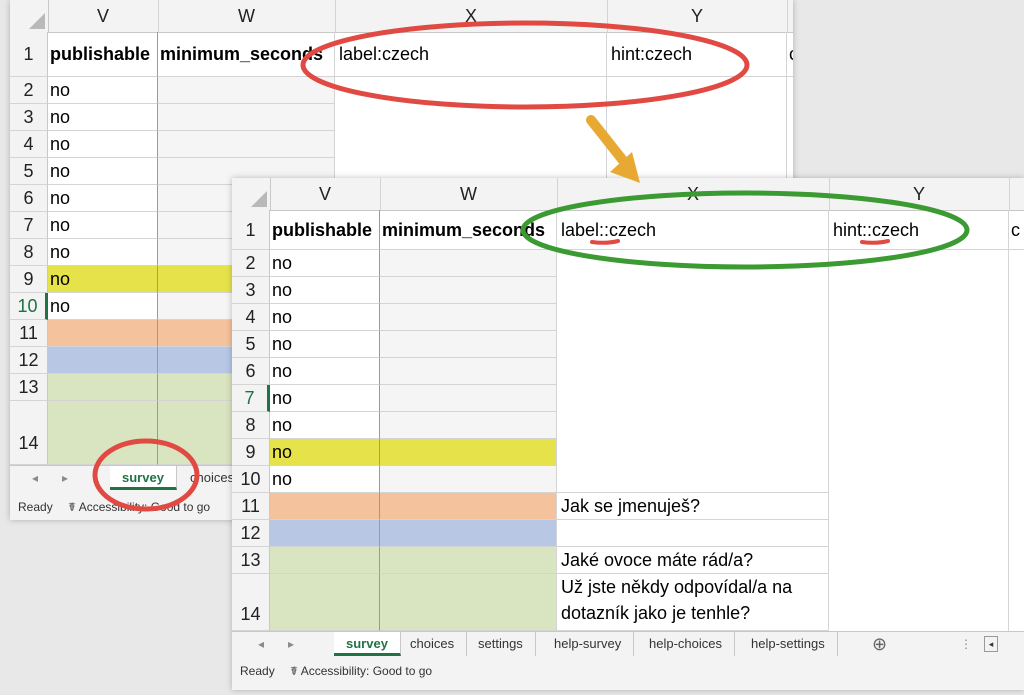 Image resolution: width=1024 pixels, height=695 pixels. What do you see at coordinates (991, 644) in the screenshot?
I see `scroll-left-icon: ◂` at bounding box center [991, 644].